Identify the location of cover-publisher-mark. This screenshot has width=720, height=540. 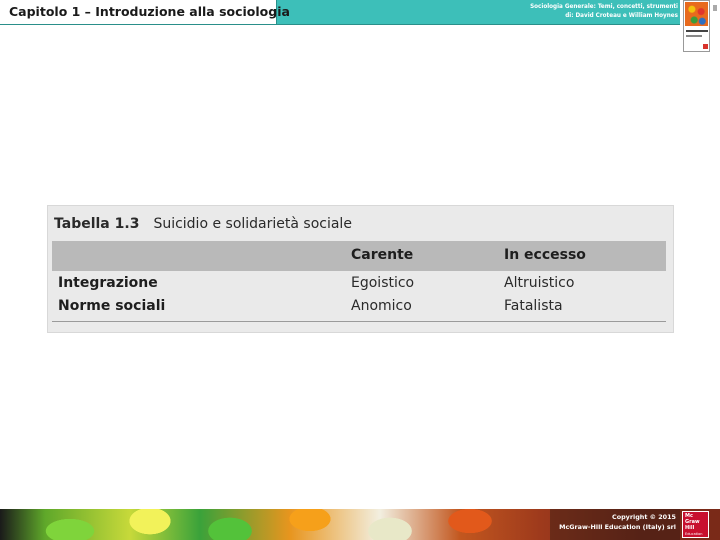
(705, 46).